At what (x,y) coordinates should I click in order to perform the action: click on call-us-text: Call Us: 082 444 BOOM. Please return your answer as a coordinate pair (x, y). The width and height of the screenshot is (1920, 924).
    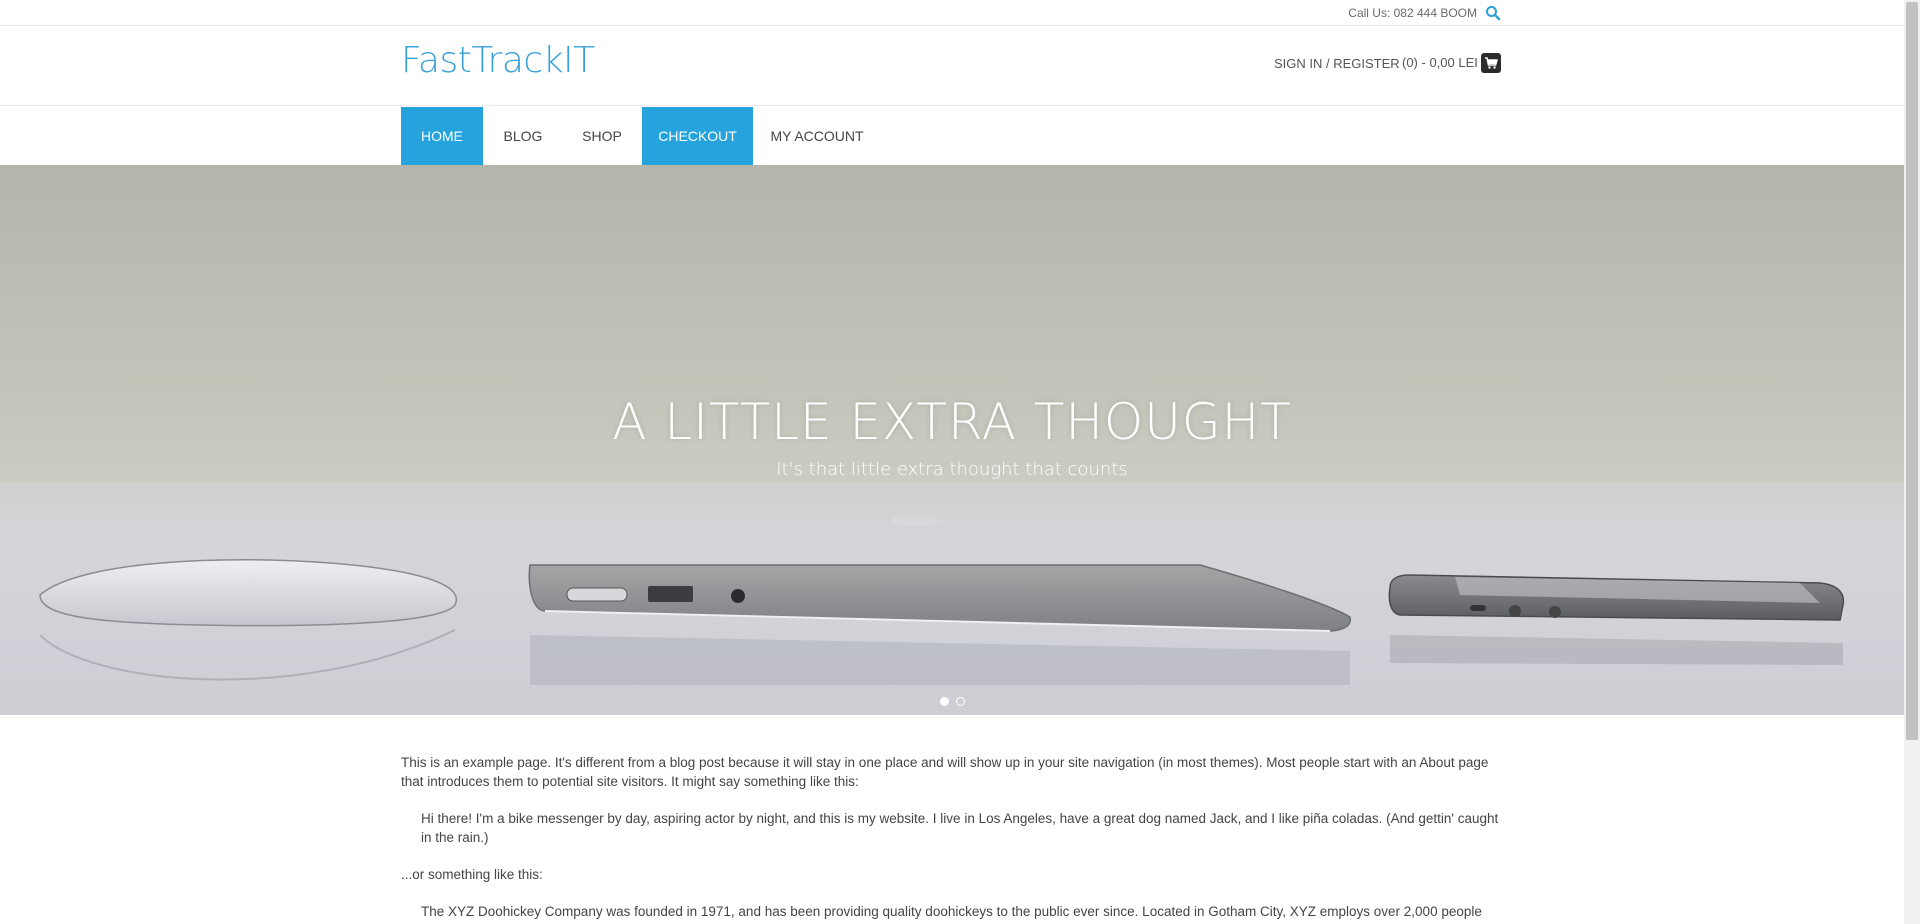
    Looking at the image, I should click on (1412, 13).